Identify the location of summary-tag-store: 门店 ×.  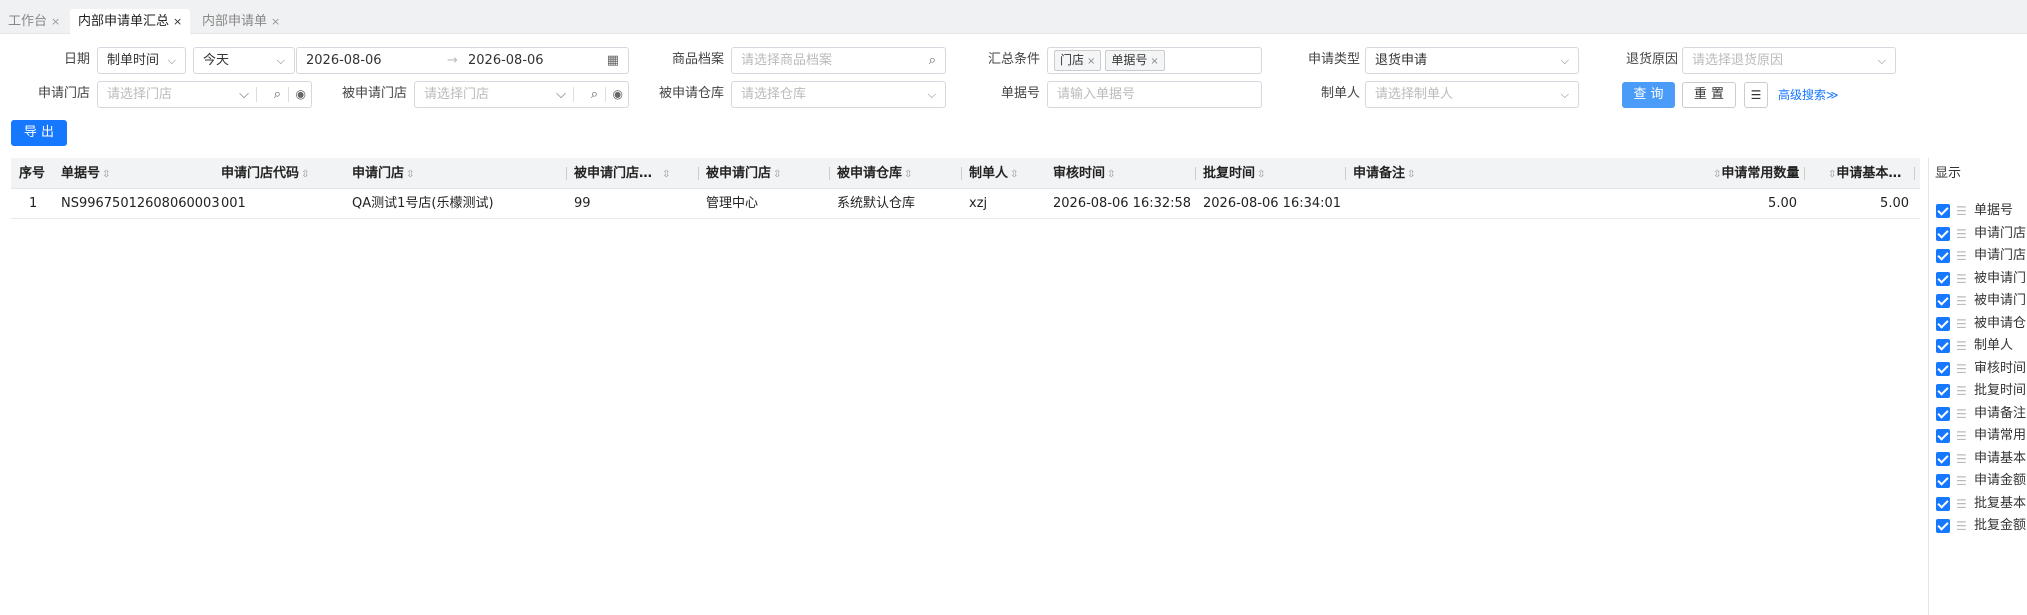
(1078, 60).